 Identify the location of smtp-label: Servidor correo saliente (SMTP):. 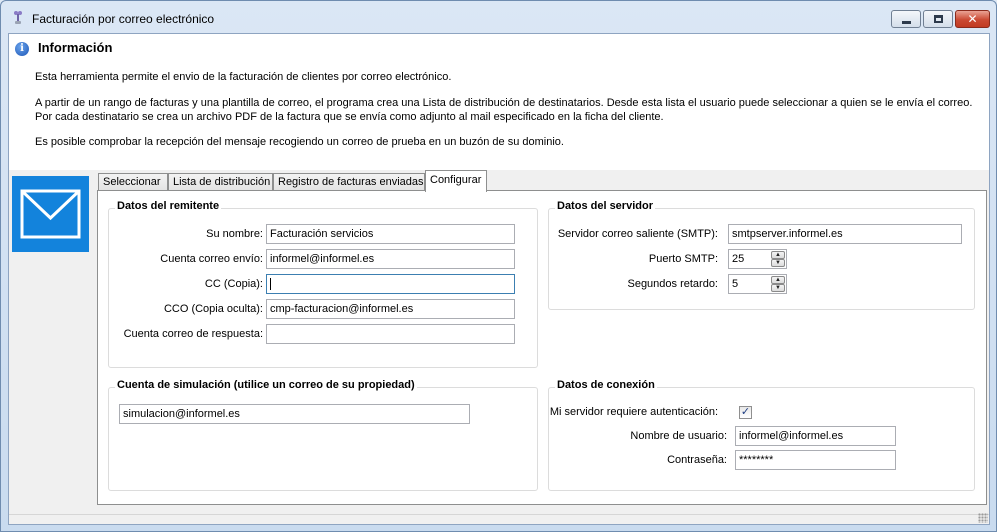
(637, 234).